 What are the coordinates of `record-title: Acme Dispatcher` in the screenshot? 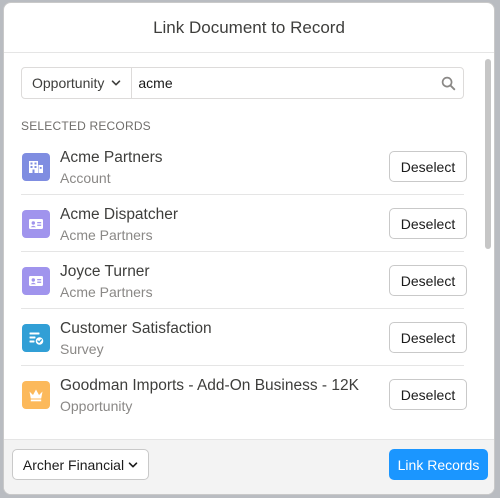 It's located at (119, 214).